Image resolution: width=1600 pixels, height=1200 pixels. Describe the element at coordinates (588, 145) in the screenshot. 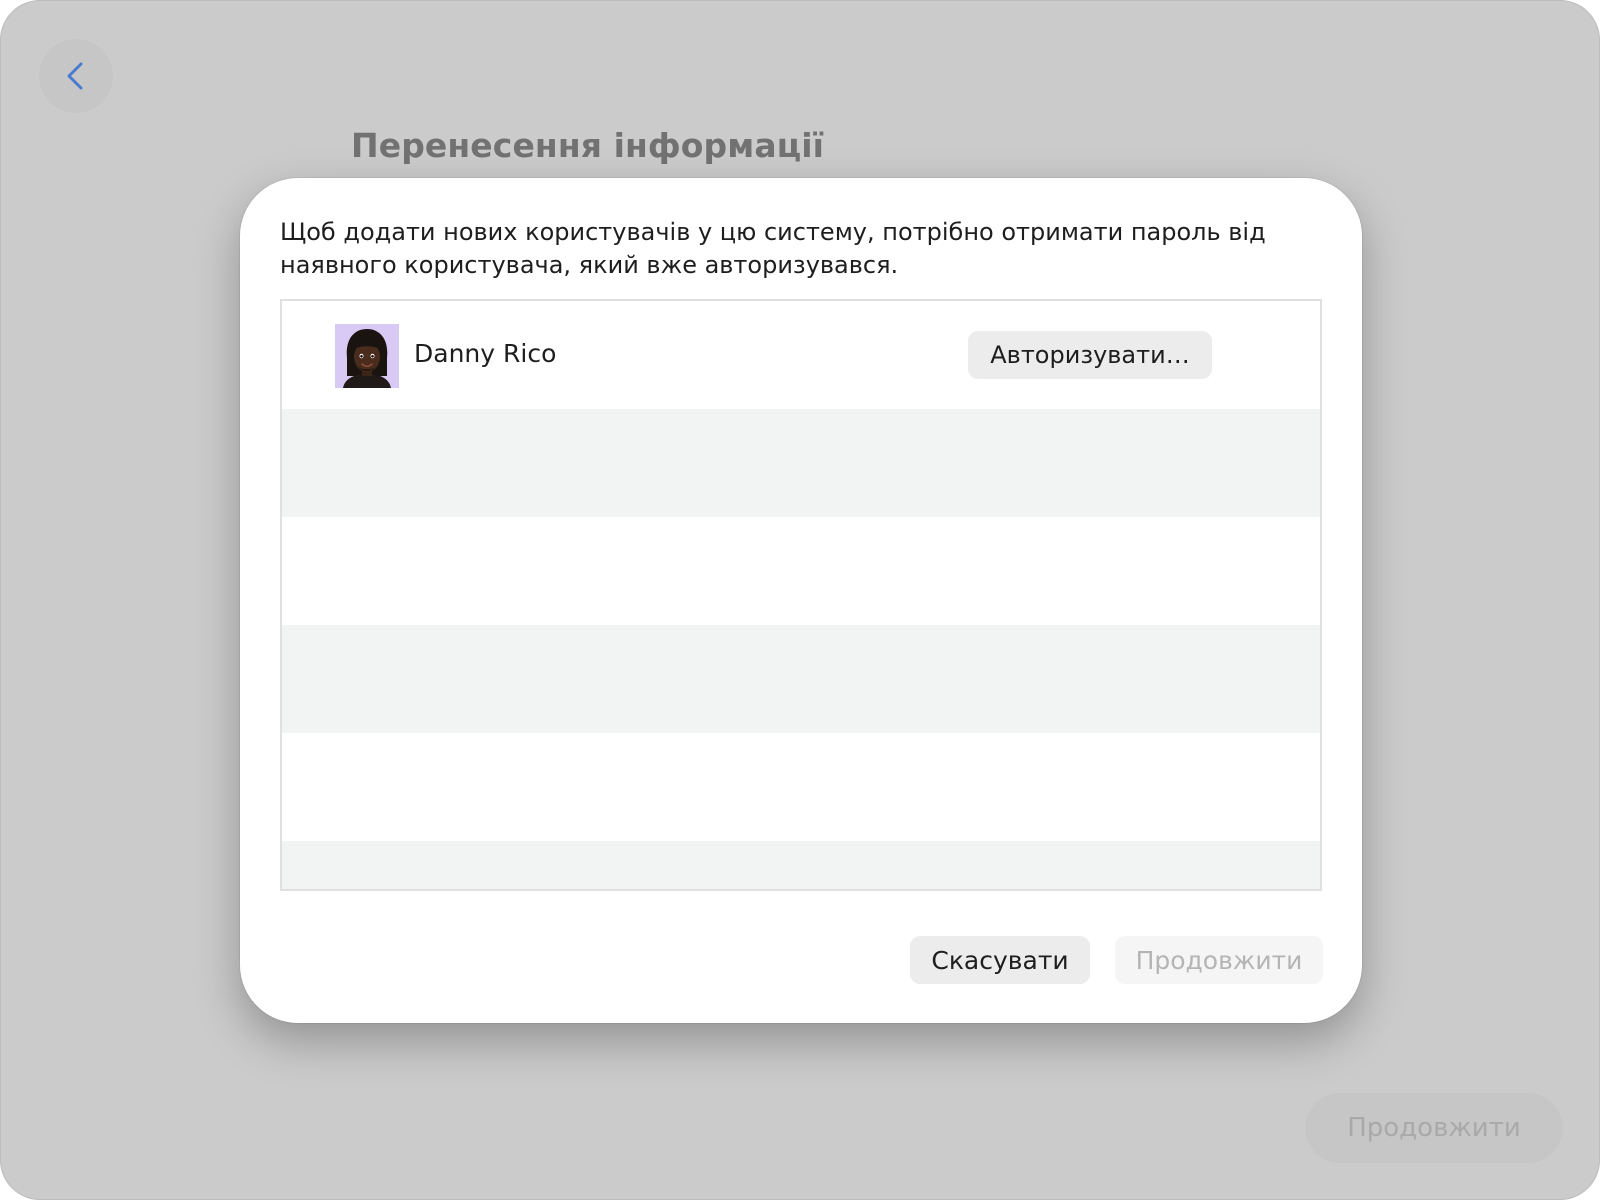

I see `page-title: Перенесення інформації` at that location.